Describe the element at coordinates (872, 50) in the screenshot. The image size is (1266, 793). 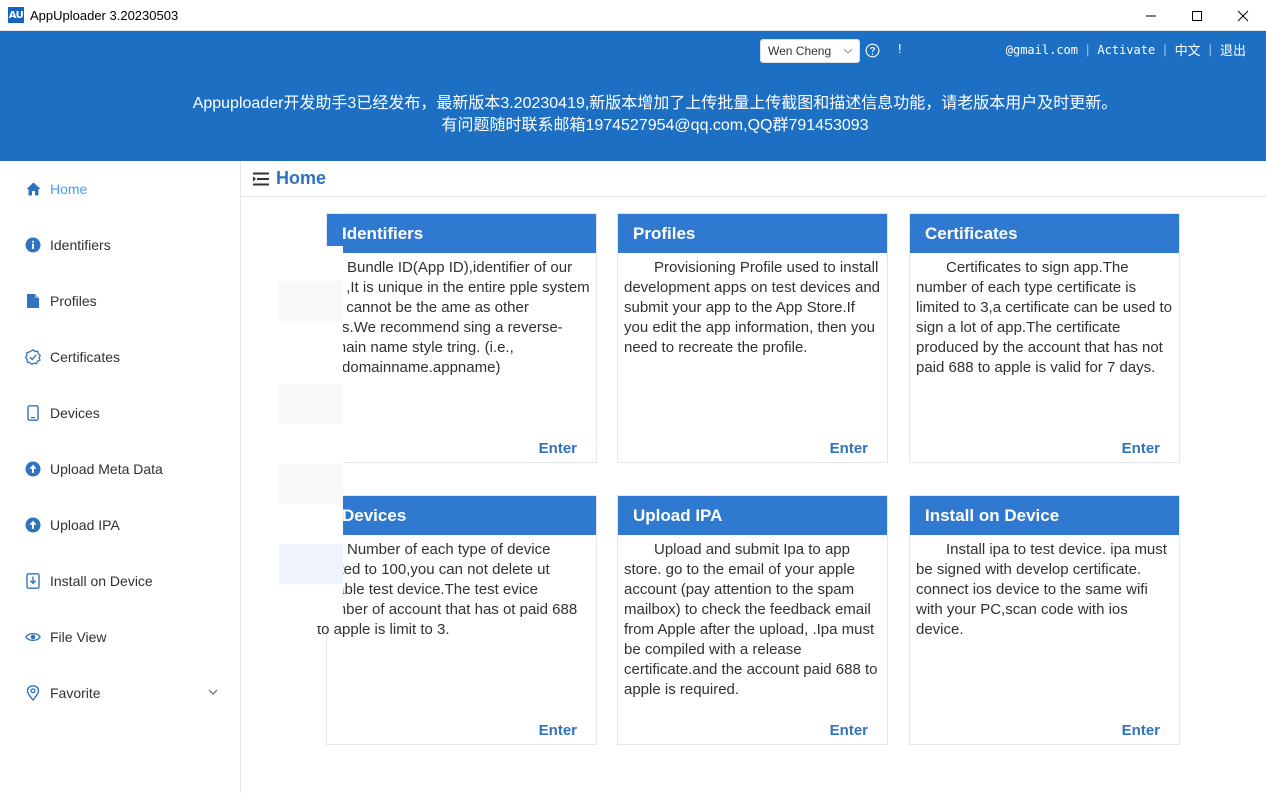
I see `help-icon` at that location.